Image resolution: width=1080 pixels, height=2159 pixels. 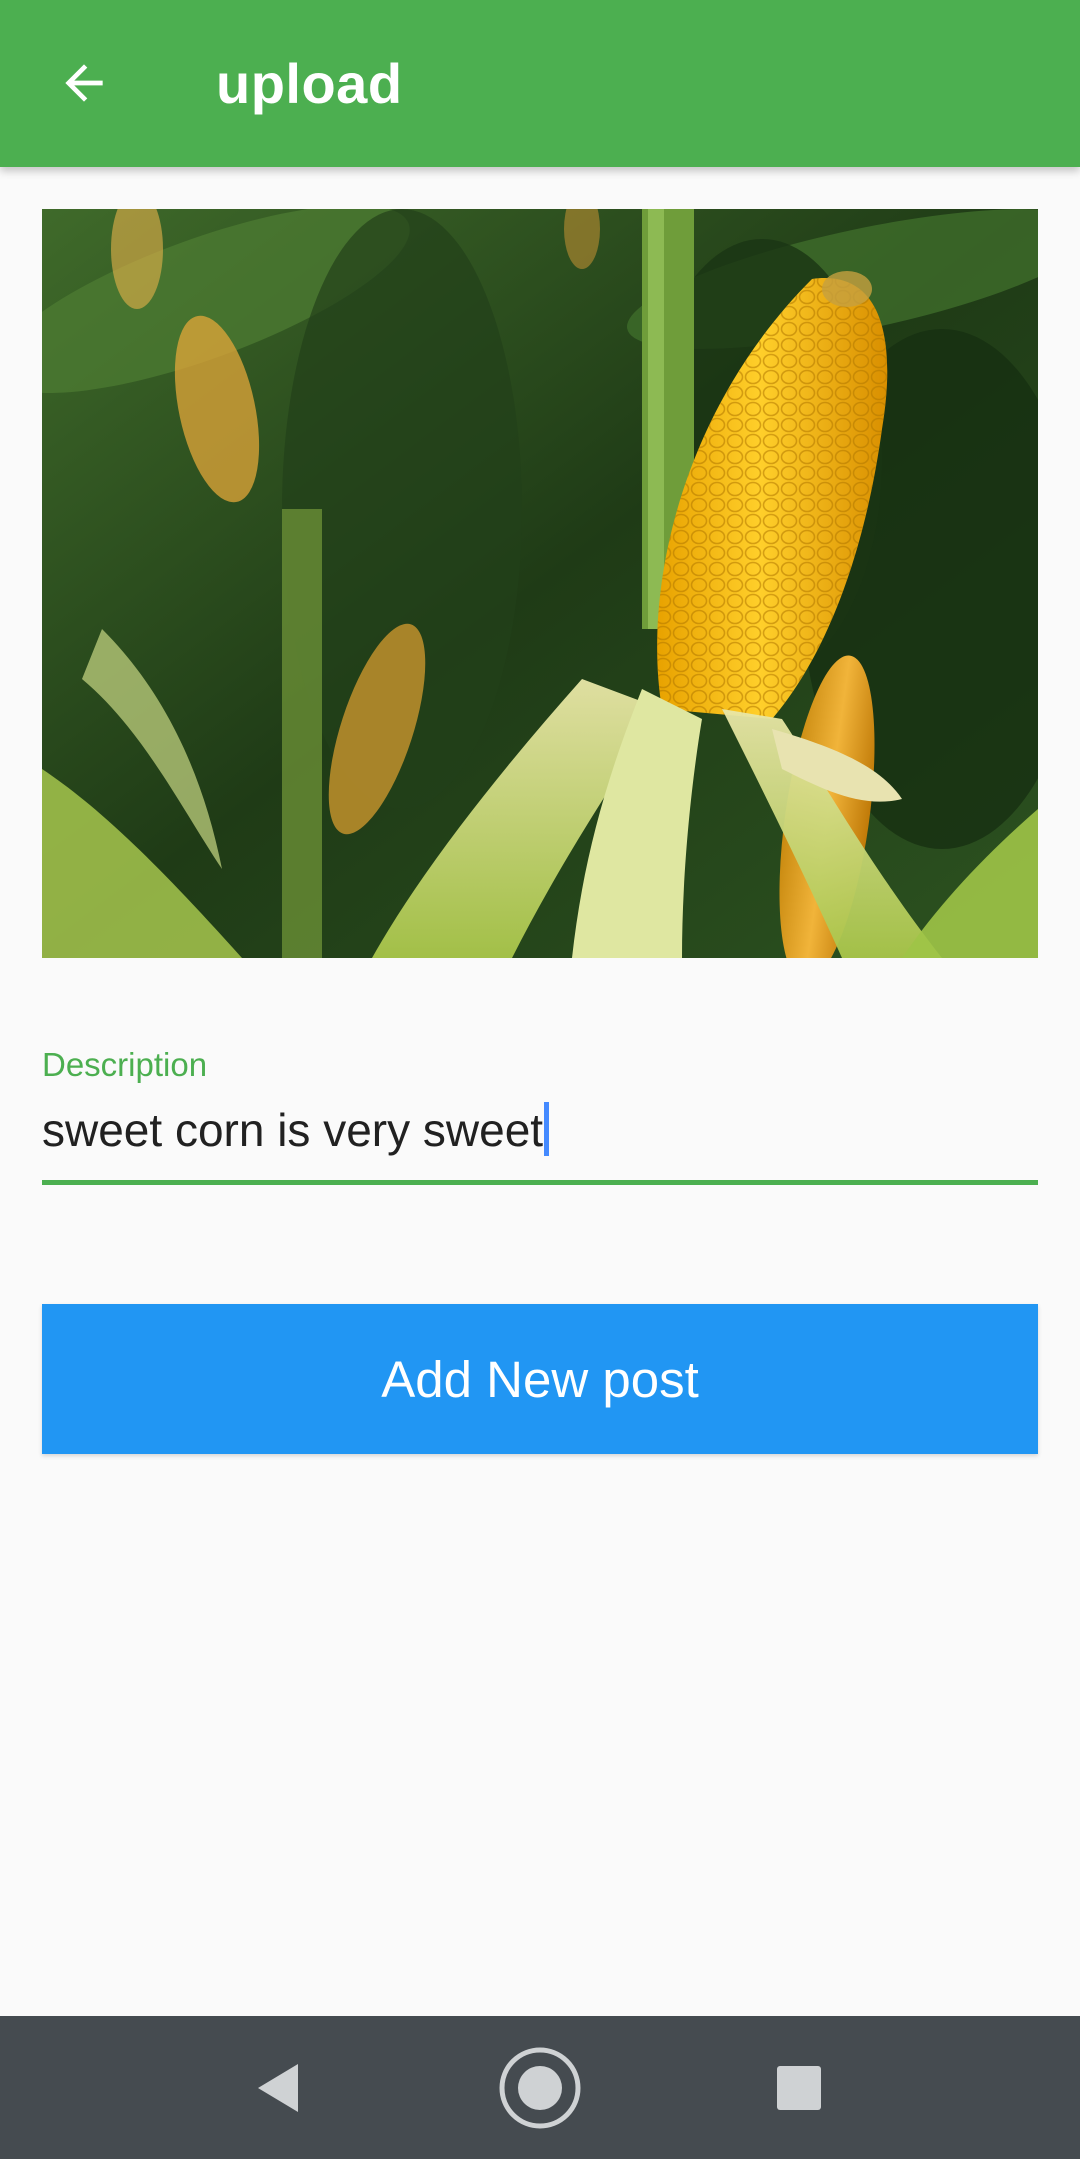 I want to click on back-button, so click(x=84, y=83).